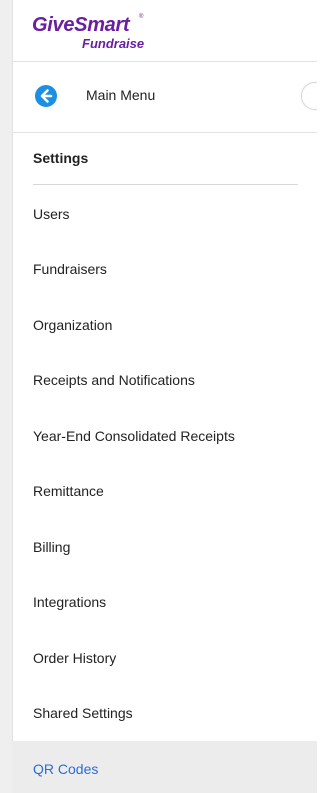 The width and height of the screenshot is (320, 793). What do you see at coordinates (51, 213) in the screenshot?
I see `sidebar-item-label: Users` at bounding box center [51, 213].